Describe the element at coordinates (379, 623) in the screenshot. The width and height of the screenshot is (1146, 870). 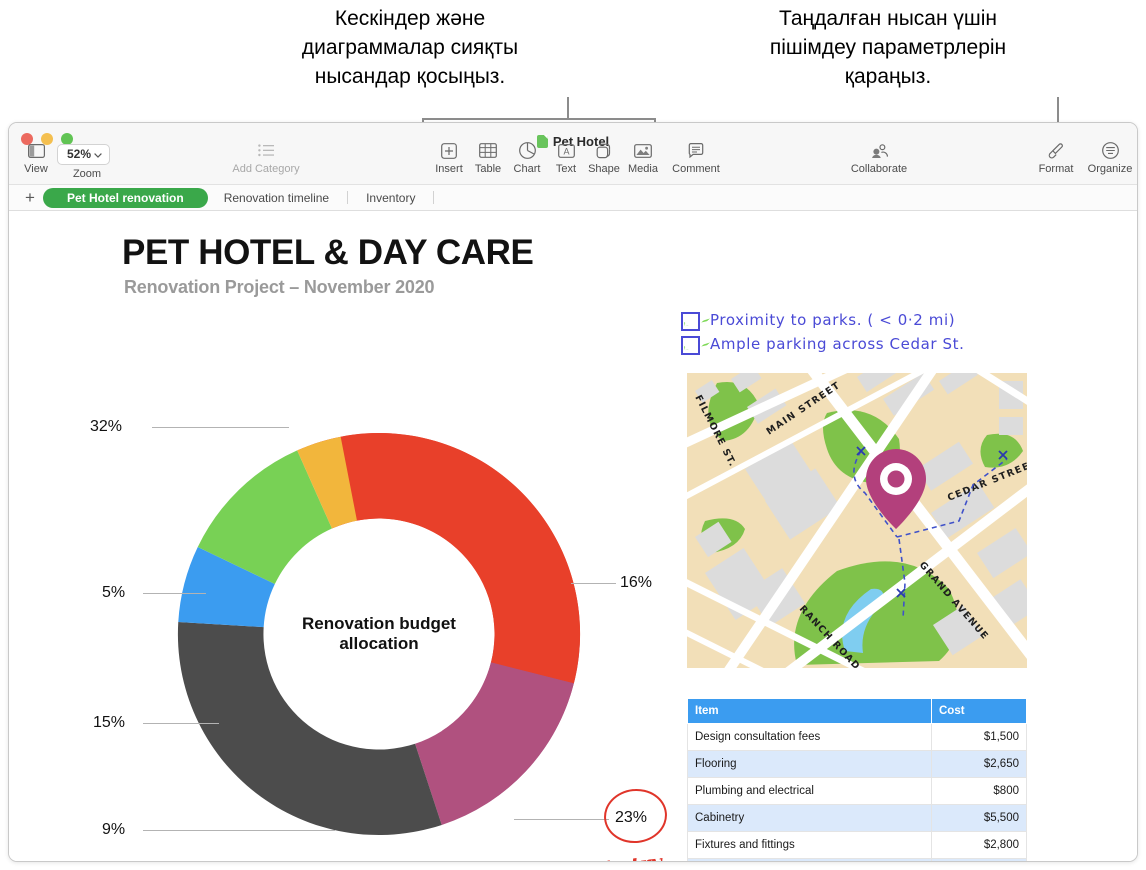
I see `donut-center-line1: Renovation budget` at that location.